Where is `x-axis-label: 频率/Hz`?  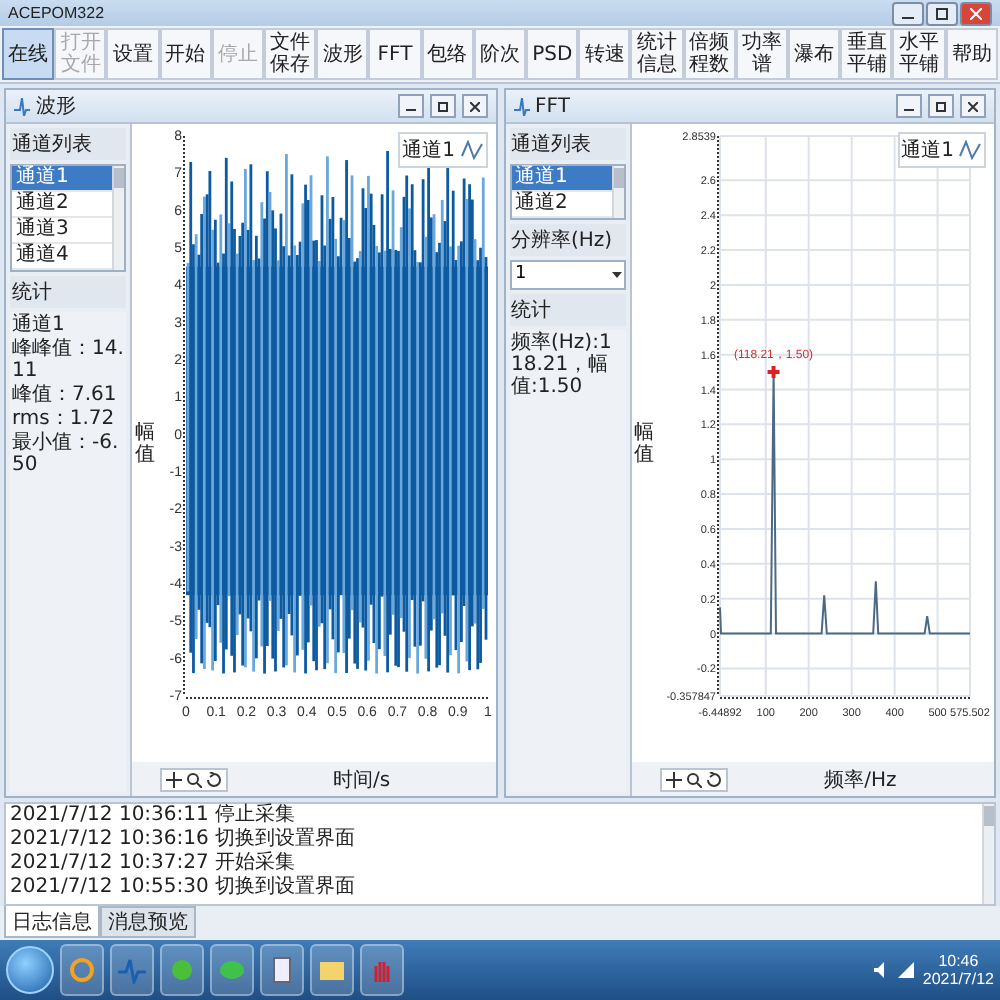 x-axis-label: 频率/Hz is located at coordinates (860, 780).